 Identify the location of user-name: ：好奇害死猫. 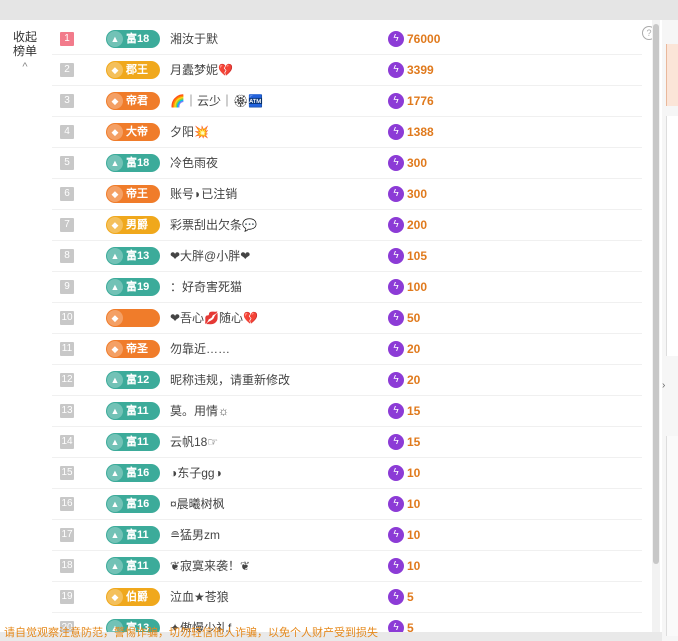
(206, 287).